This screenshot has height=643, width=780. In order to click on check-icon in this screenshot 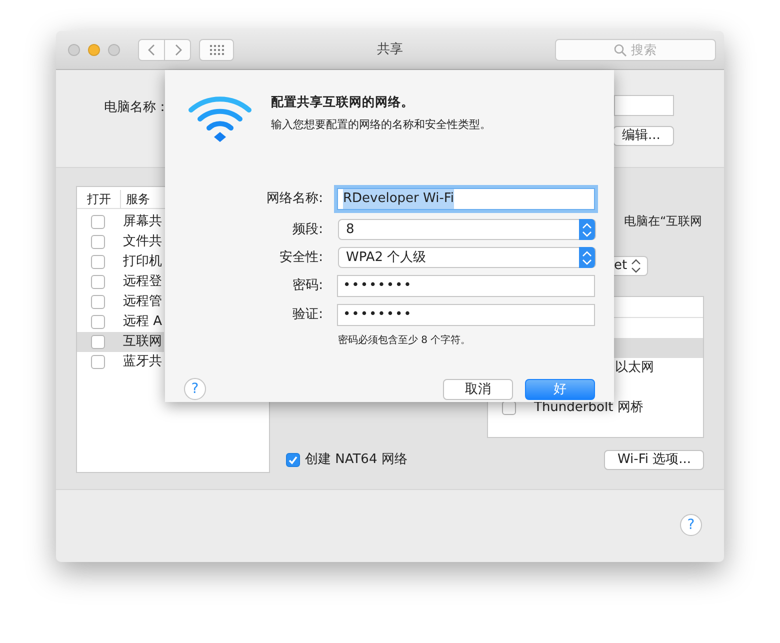, I will do `click(293, 460)`.